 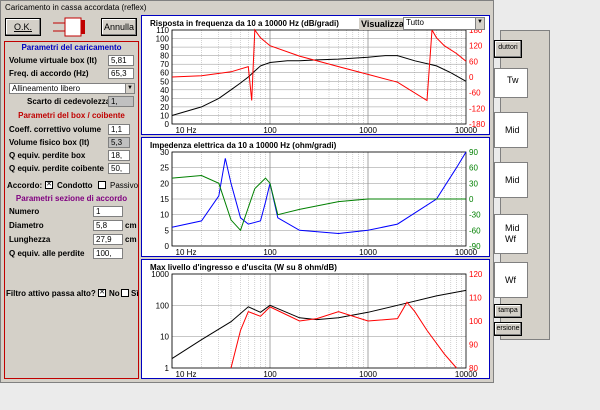 I want to click on y2-tick-label: -120, so click(x=477, y=108).